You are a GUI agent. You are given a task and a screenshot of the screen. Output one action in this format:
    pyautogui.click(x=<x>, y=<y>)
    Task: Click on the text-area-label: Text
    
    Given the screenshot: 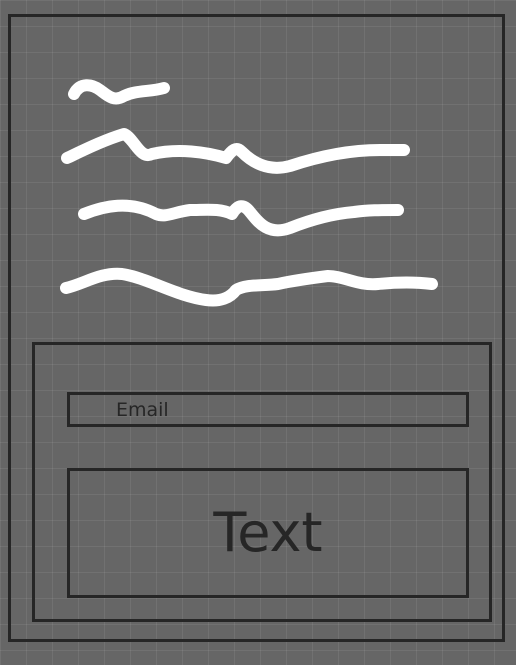 What is the action you would take?
    pyautogui.click(x=268, y=532)
    